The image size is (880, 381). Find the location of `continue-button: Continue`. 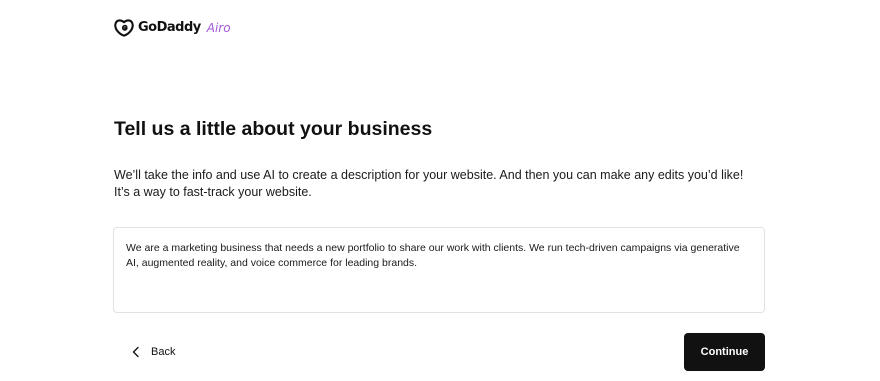

continue-button: Continue is located at coordinates (724, 352).